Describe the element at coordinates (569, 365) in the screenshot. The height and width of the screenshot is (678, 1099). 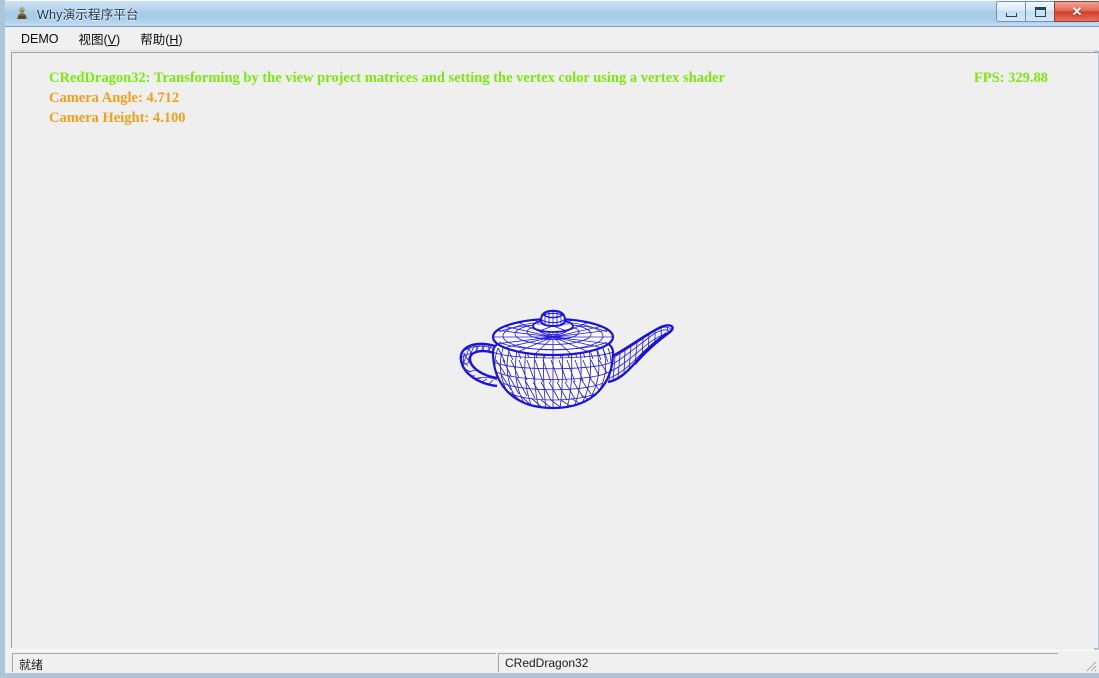
I see `teapot-wireframe-model` at that location.